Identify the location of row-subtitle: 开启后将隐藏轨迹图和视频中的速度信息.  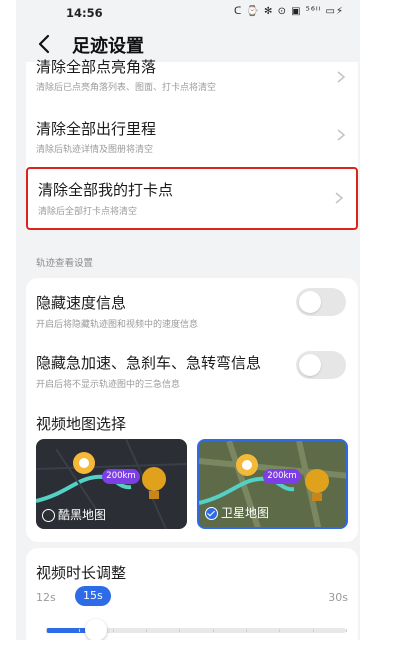
(117, 325).